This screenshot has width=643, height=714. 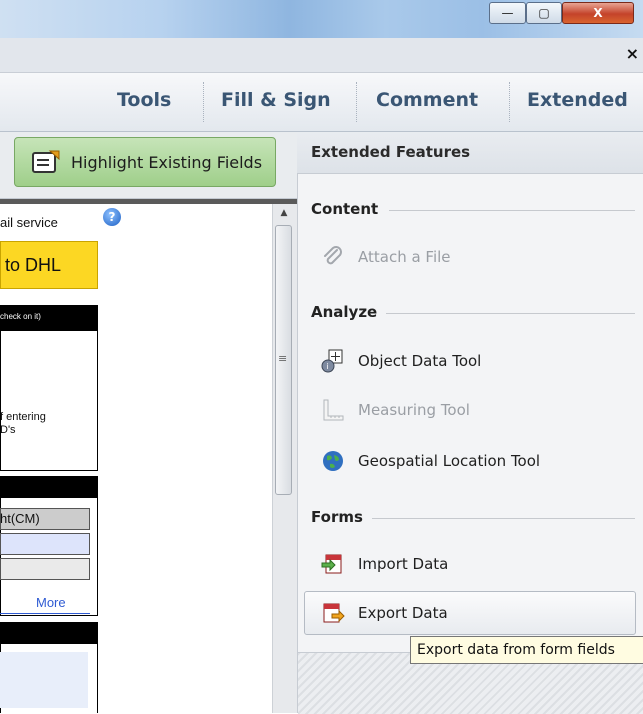 I want to click on maximize-button: ▢, so click(x=544, y=13).